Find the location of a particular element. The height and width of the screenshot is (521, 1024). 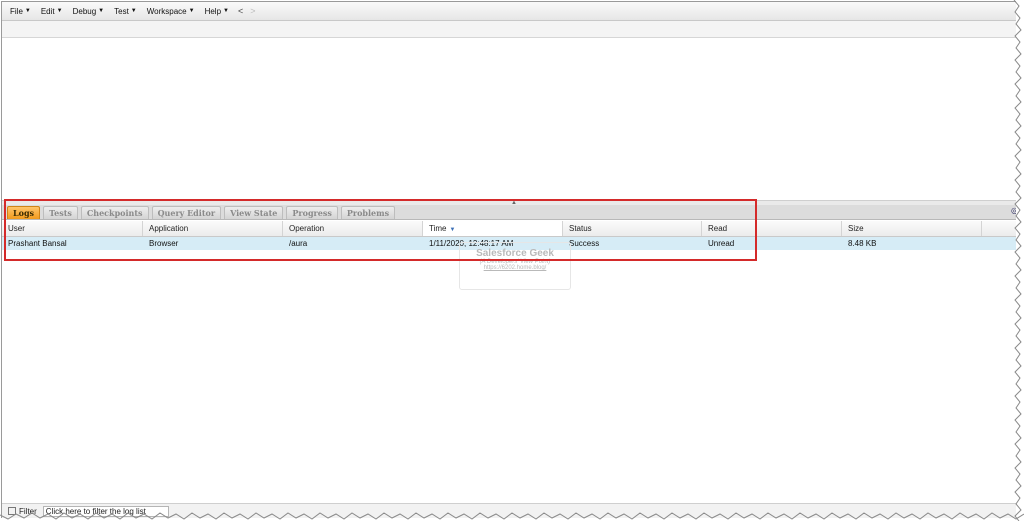

menu-file-label: File is located at coordinates (16, 11).